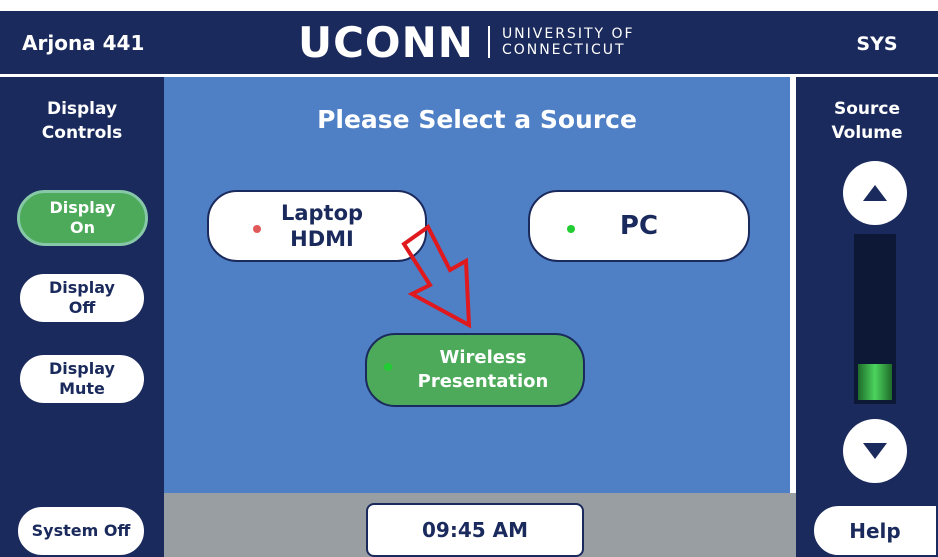 This screenshot has width=938, height=557. What do you see at coordinates (875, 382) in the screenshot?
I see `volume-meter-fill` at bounding box center [875, 382].